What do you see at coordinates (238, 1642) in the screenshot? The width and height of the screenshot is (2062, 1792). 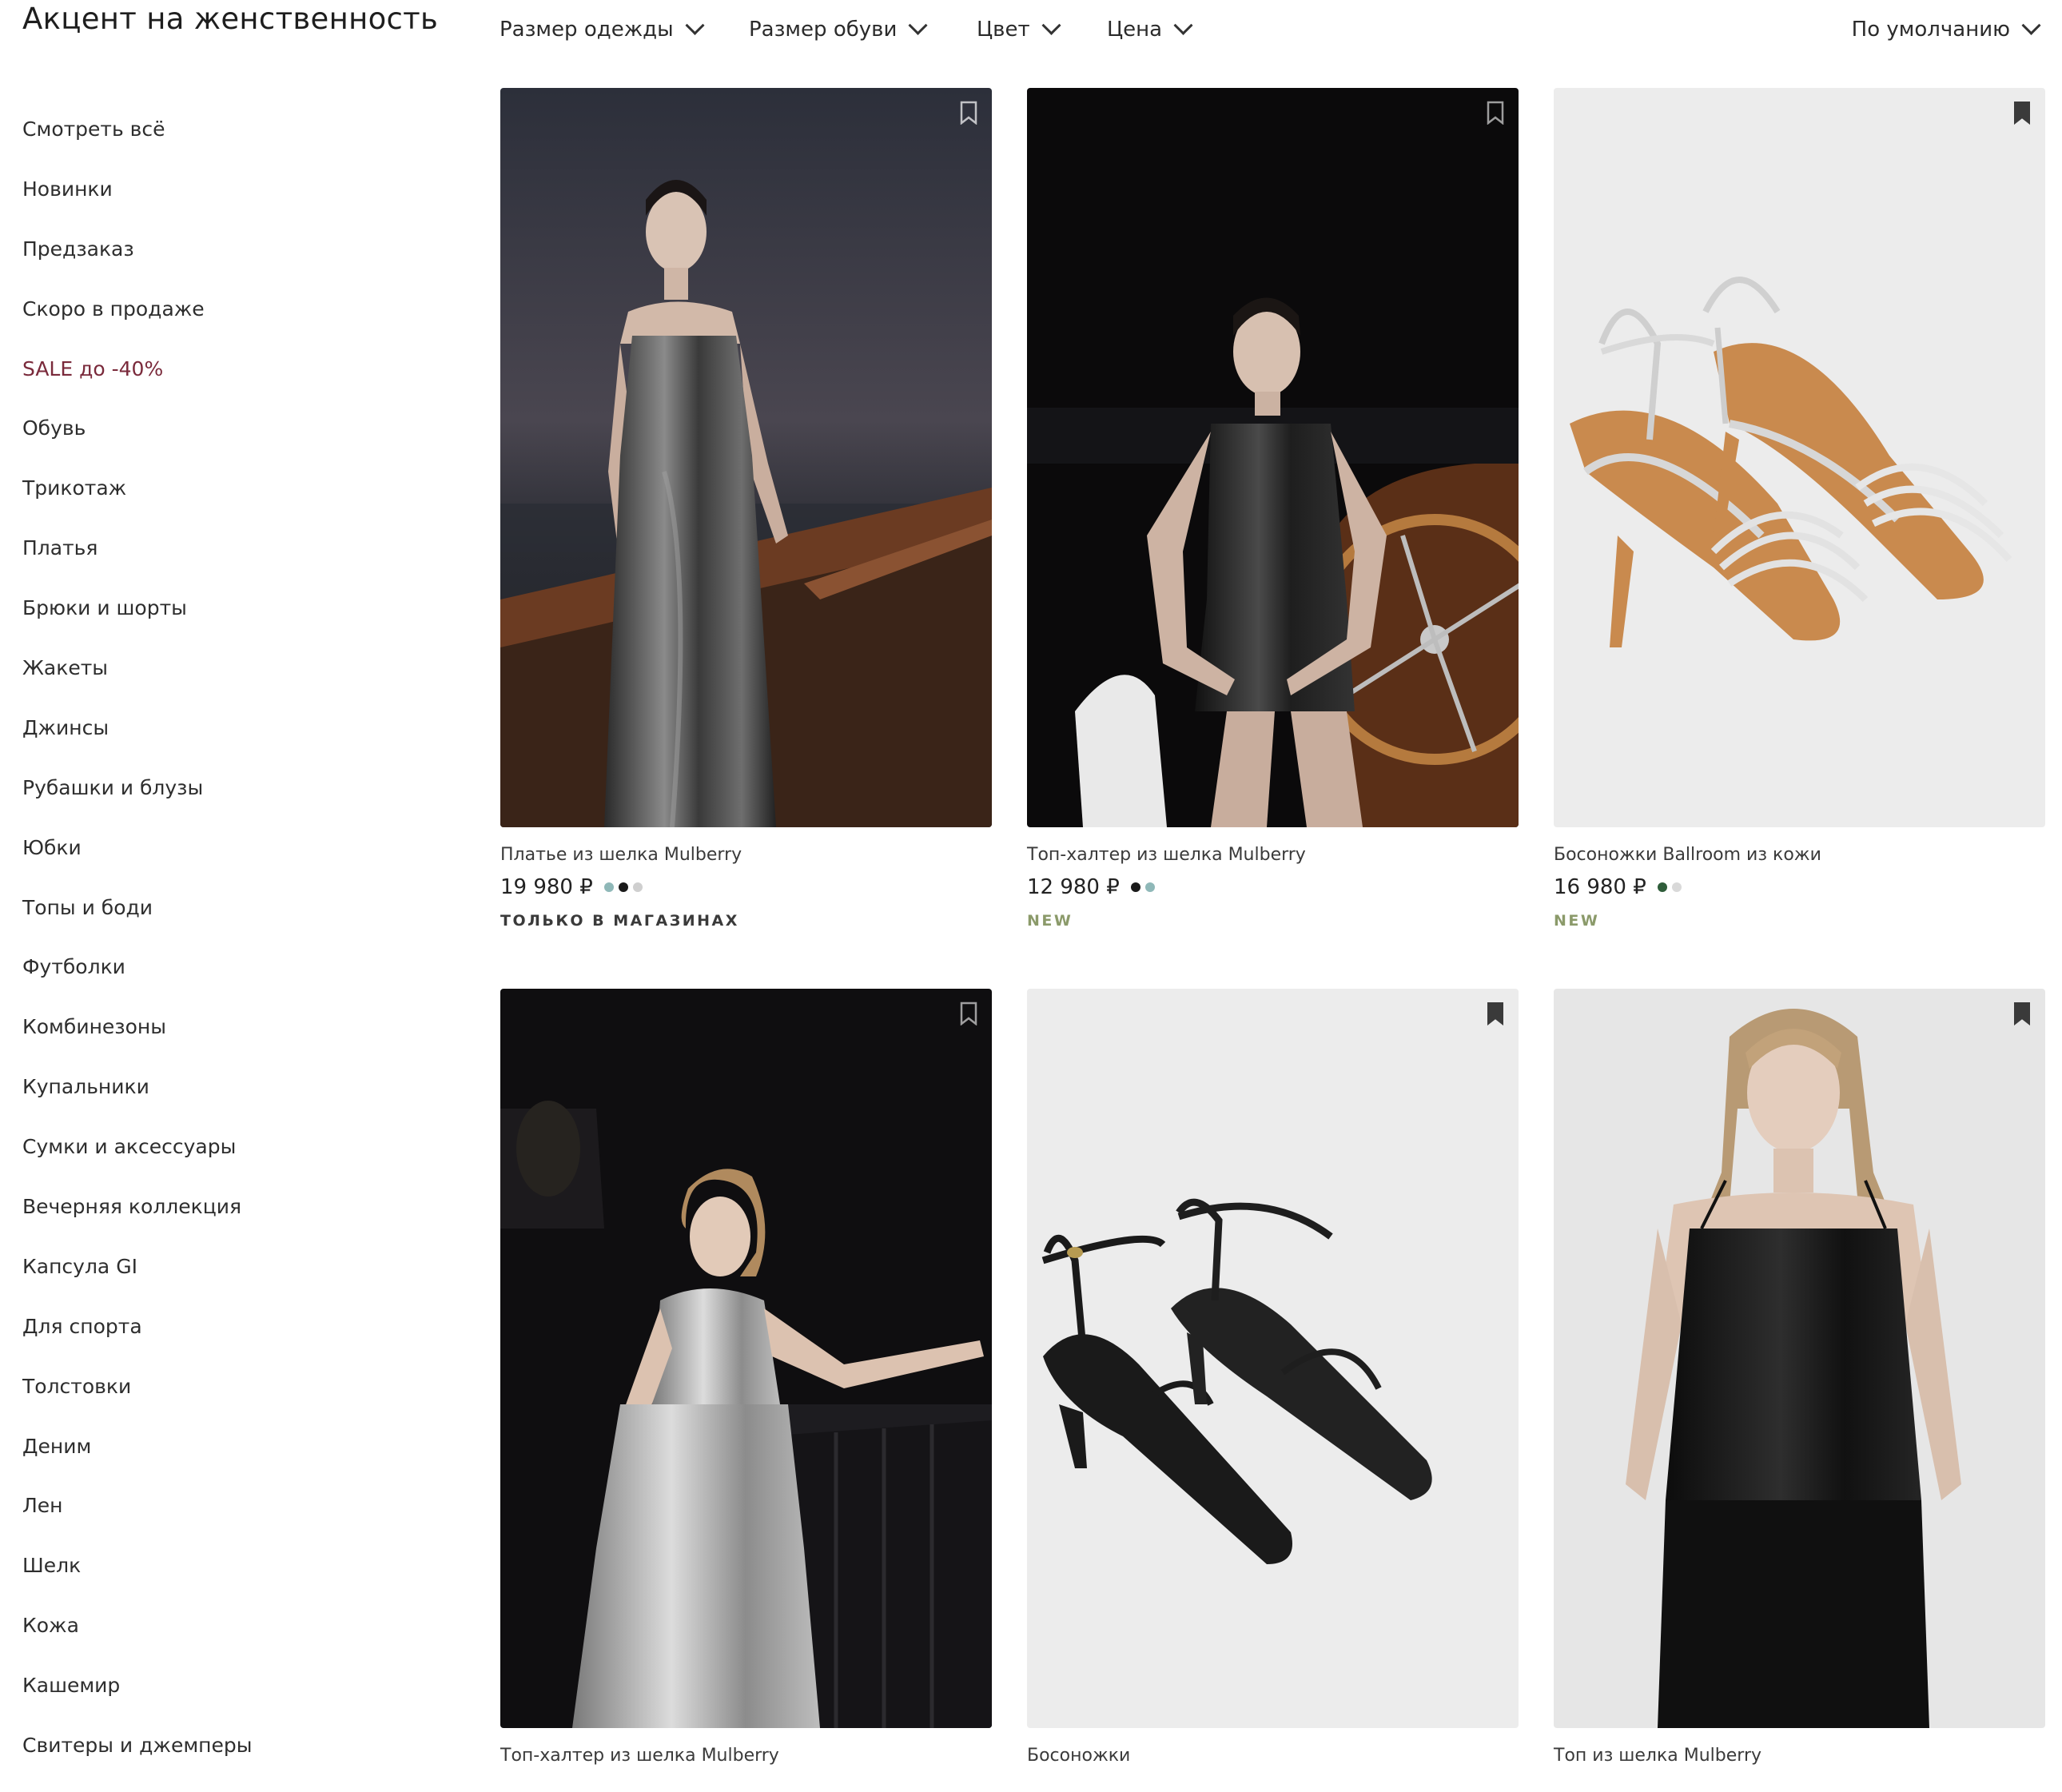 I see `sidebar-item-leather: Кожа` at bounding box center [238, 1642].